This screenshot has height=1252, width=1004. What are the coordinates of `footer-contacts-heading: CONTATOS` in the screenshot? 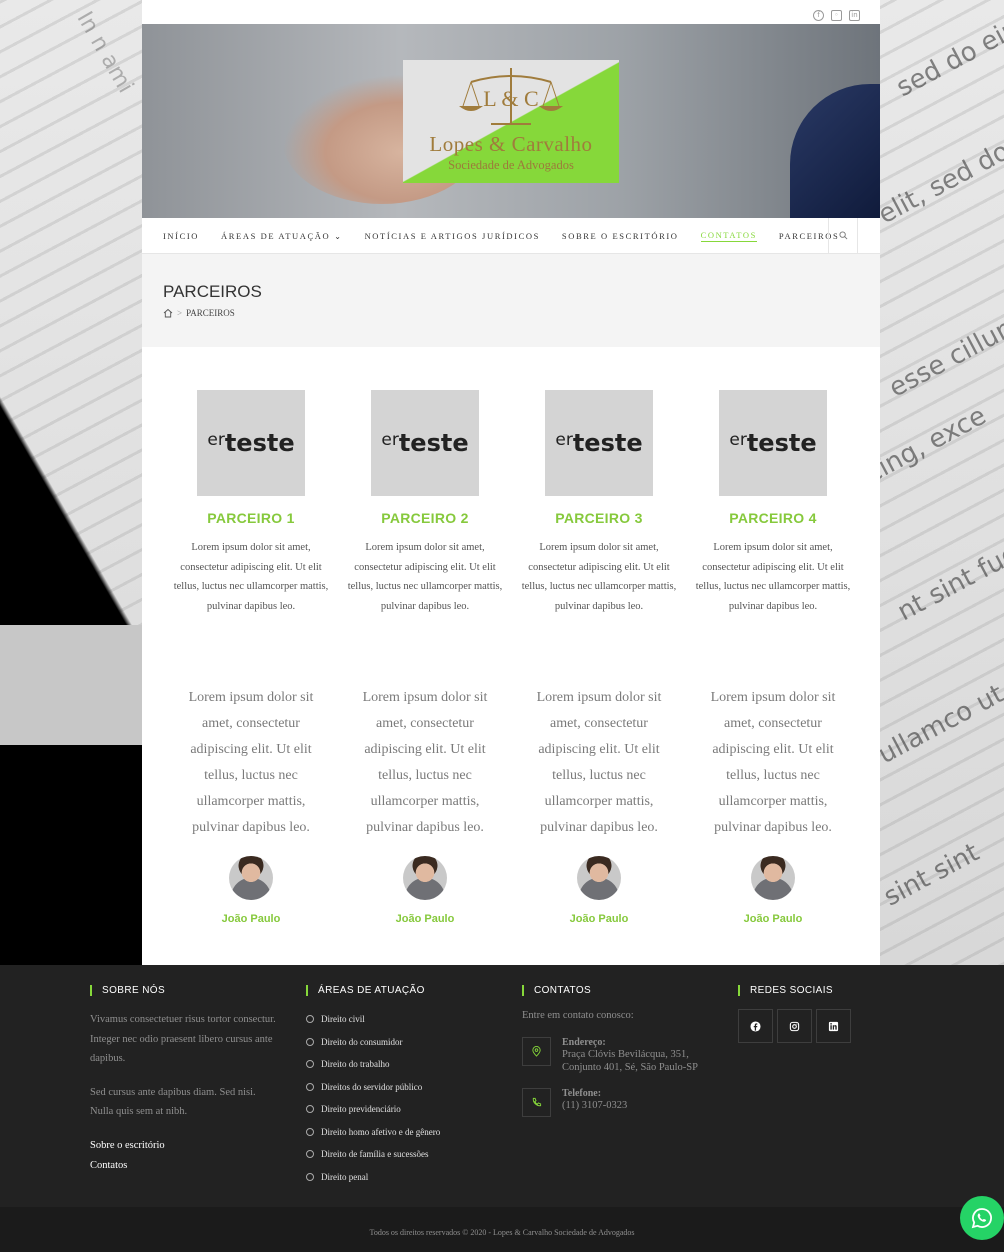 It's located at (619, 990).